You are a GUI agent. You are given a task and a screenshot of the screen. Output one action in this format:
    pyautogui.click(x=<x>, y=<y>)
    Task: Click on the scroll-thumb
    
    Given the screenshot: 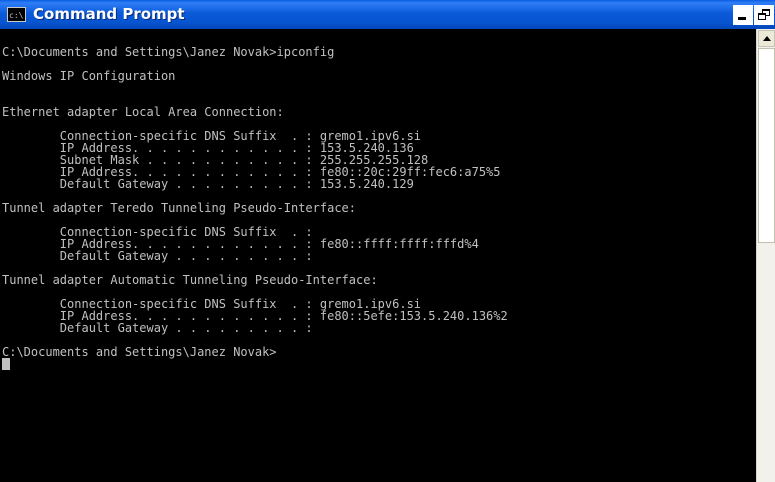 What is the action you would take?
    pyautogui.click(x=766, y=145)
    